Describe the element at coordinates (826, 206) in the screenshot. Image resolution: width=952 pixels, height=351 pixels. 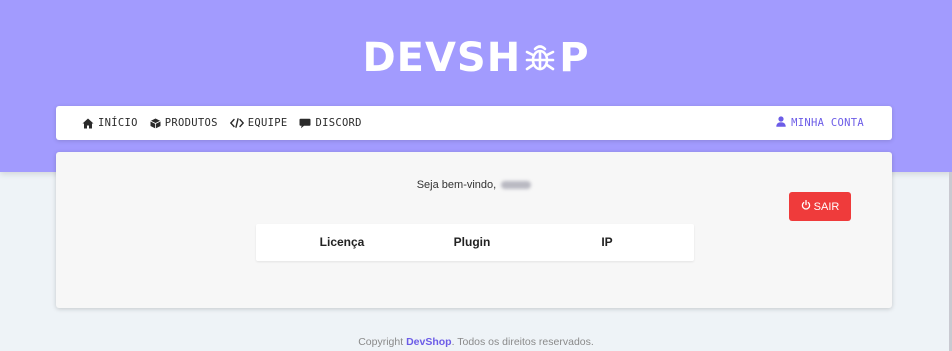
I see `logout-label: SAIR` at that location.